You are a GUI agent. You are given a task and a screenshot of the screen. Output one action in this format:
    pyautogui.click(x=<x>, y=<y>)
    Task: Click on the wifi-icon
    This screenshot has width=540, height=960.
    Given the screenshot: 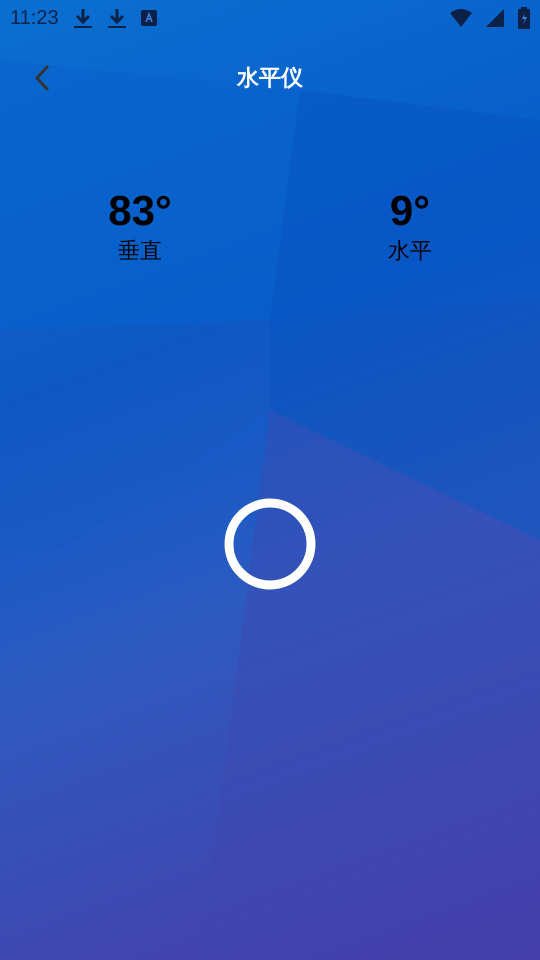 What is the action you would take?
    pyautogui.click(x=461, y=18)
    